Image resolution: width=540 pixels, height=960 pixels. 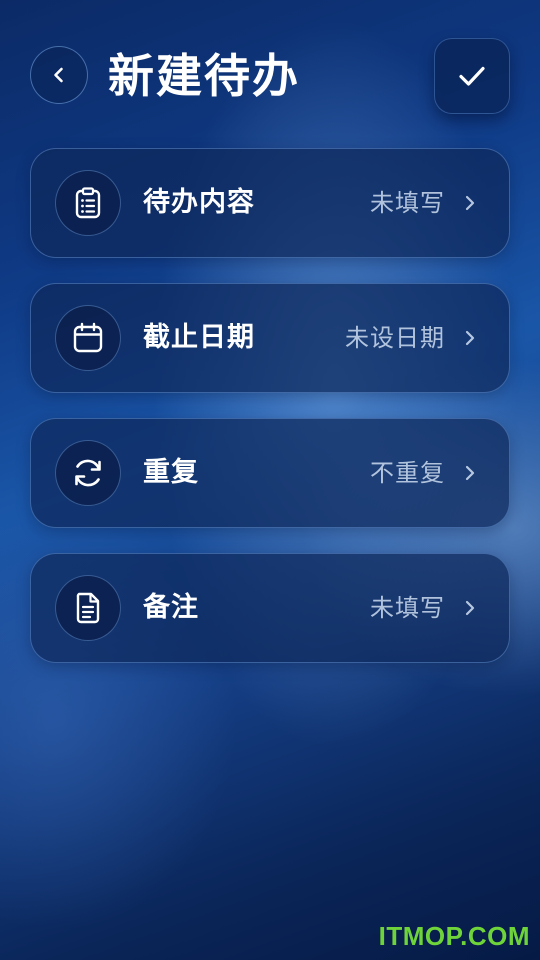 I want to click on row-value: 未设日期, so click(x=395, y=338).